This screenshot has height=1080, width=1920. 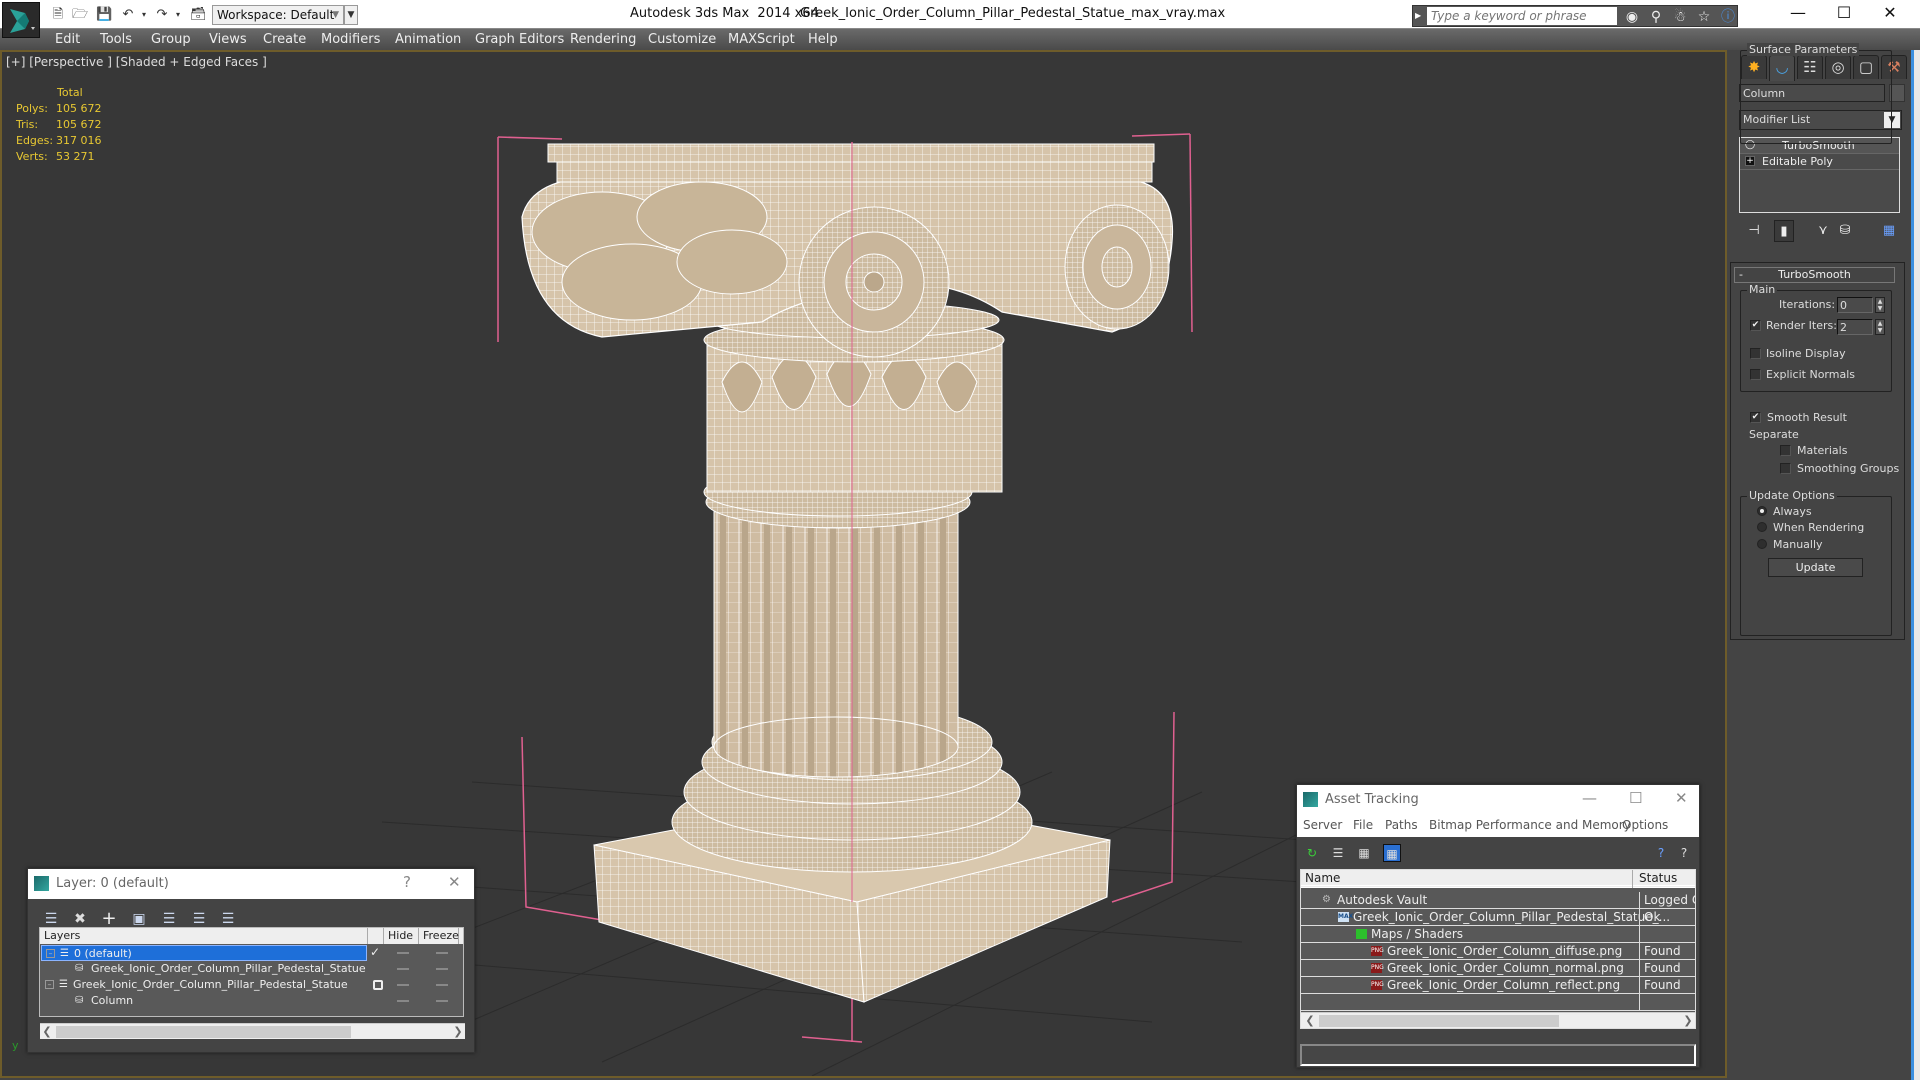 What do you see at coordinates (47, 1032) in the screenshot?
I see `scroll-left-icon: ❮` at bounding box center [47, 1032].